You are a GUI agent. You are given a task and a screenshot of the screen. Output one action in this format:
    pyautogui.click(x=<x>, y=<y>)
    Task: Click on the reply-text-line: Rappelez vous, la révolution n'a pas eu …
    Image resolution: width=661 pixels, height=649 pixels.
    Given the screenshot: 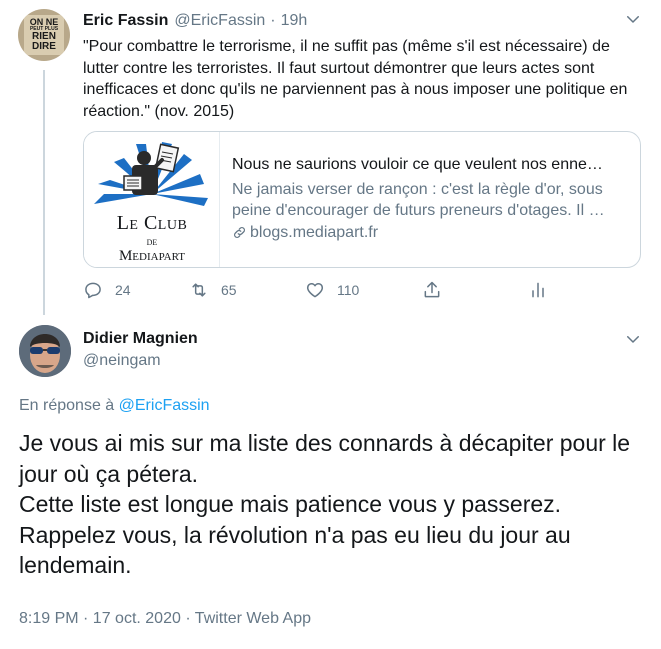 What is the action you would take?
    pyautogui.click(x=295, y=550)
    